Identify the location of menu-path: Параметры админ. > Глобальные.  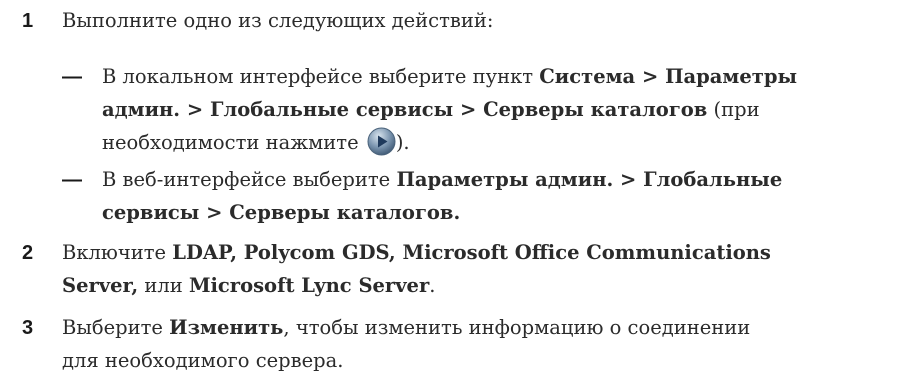
(589, 179).